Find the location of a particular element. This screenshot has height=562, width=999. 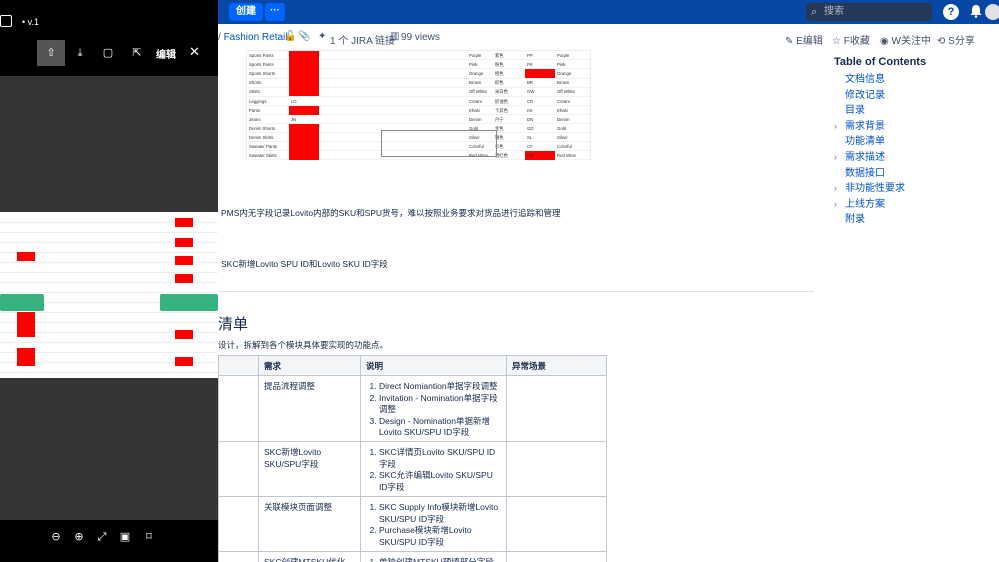

attachment-icon: 📎 is located at coordinates (304, 36).